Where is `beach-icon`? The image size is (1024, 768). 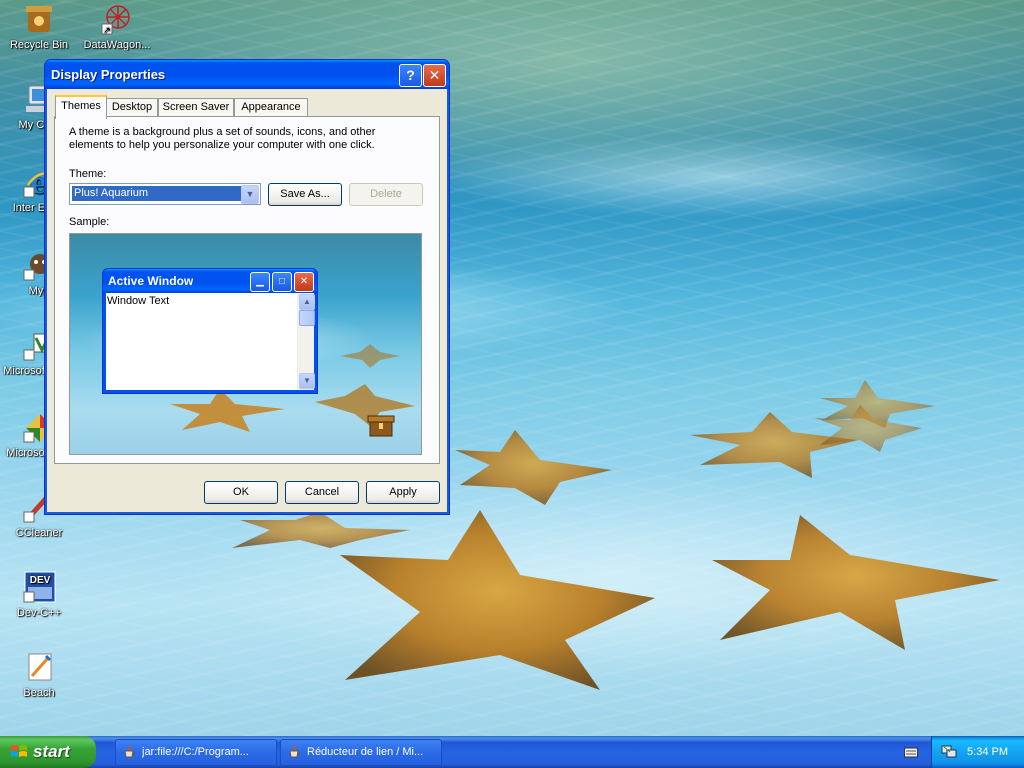
beach-icon is located at coordinates (39, 667).